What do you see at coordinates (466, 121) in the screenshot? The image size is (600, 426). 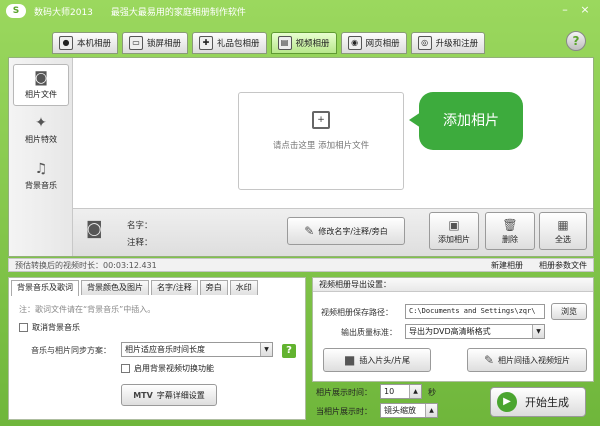 I see `add-photo-tooltip: 添加相片` at bounding box center [466, 121].